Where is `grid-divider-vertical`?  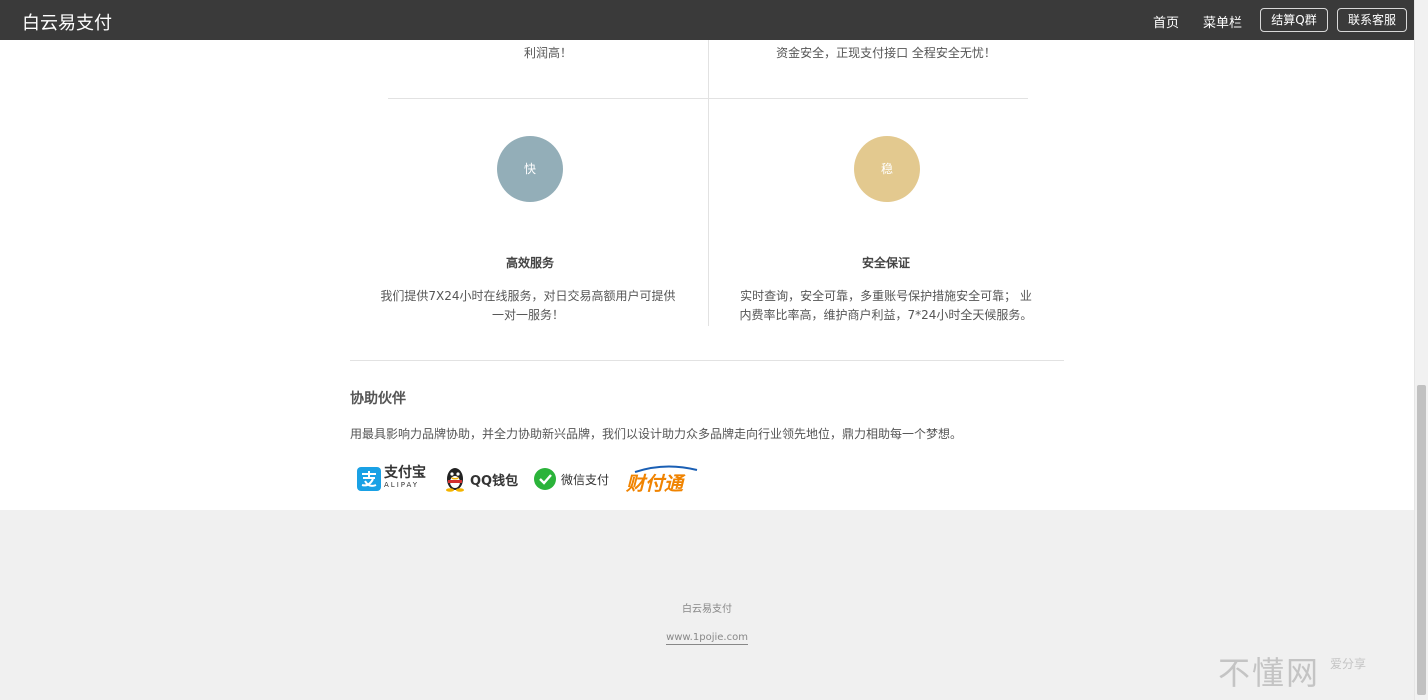
grid-divider-vertical is located at coordinates (708, 163).